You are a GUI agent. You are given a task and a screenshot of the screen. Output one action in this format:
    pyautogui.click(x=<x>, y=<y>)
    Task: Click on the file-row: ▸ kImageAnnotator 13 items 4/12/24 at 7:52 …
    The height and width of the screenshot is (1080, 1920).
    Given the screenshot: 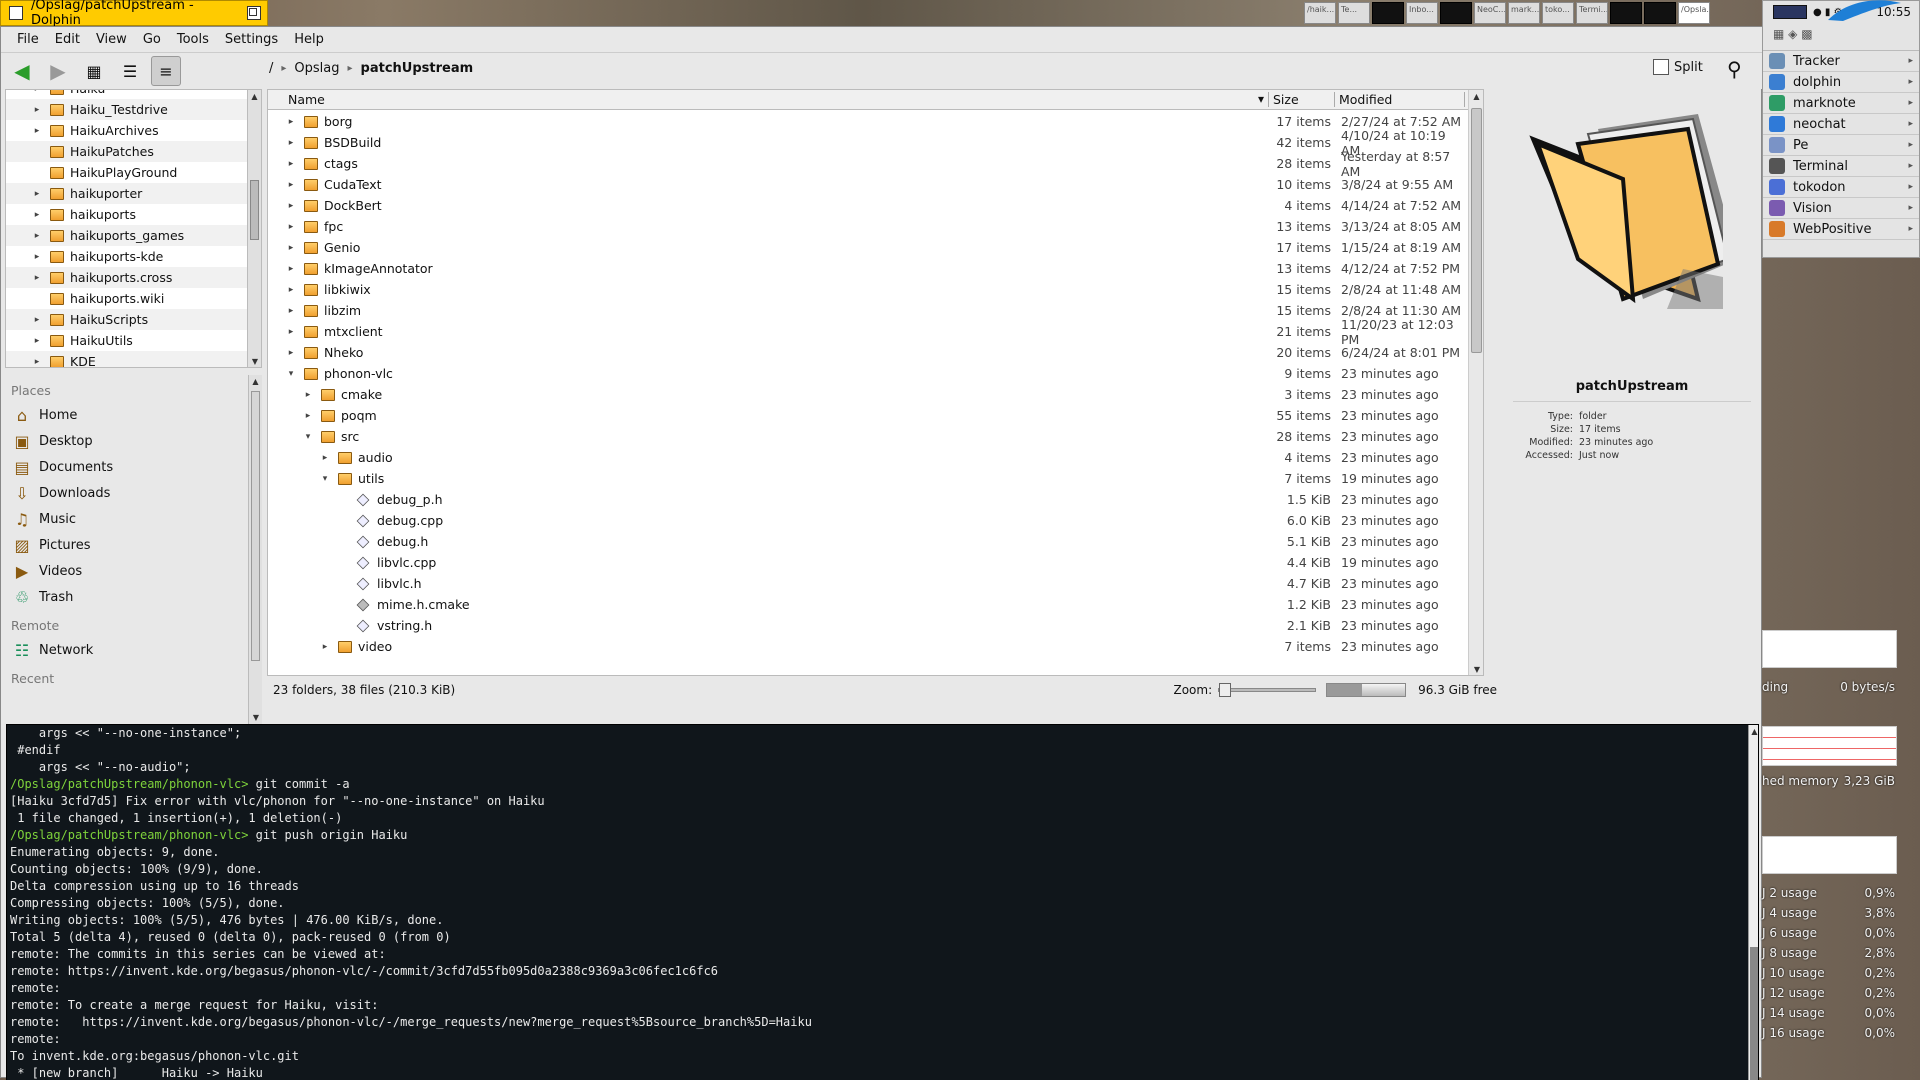 What is the action you would take?
    pyautogui.click(x=868, y=268)
    